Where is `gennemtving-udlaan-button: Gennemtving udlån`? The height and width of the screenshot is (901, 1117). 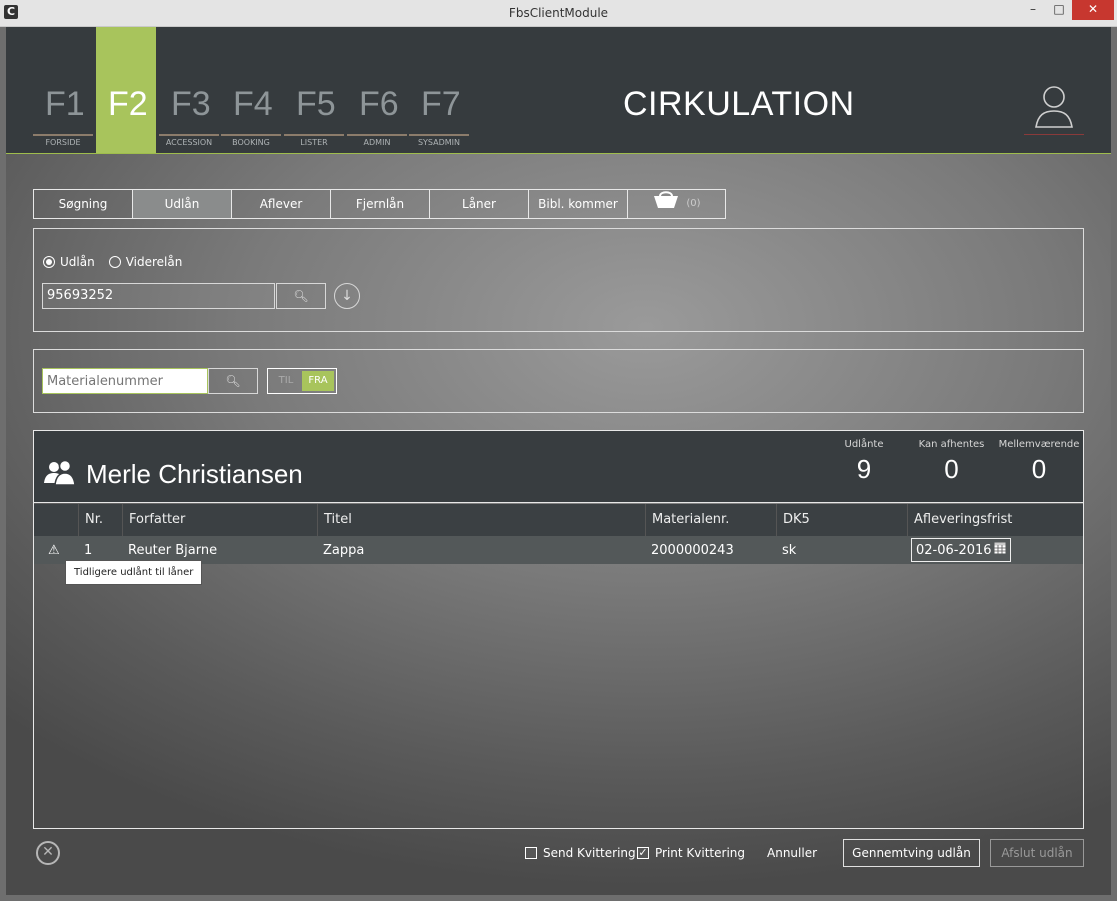
gennemtving-udlaan-button: Gennemtving udlån is located at coordinates (911, 853).